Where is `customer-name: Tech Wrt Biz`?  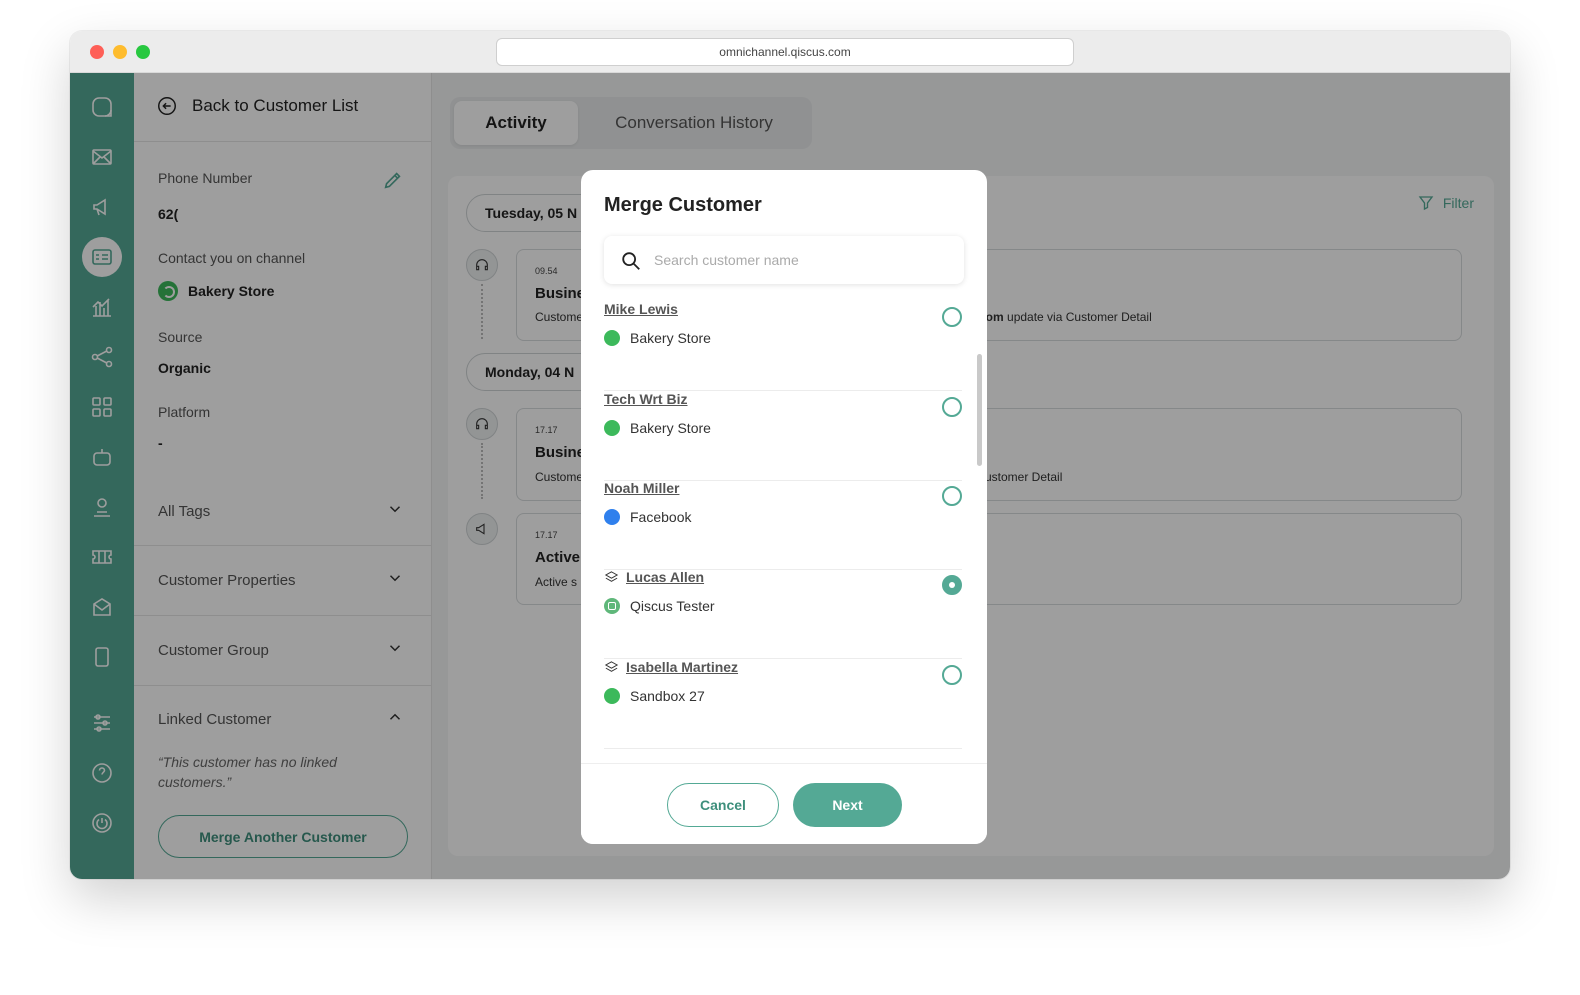
customer-name: Tech Wrt Biz is located at coordinates (646, 399).